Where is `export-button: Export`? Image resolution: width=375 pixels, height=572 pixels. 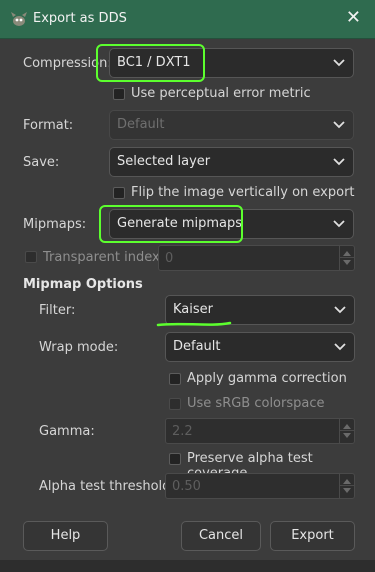 export-button: Export is located at coordinates (312, 536).